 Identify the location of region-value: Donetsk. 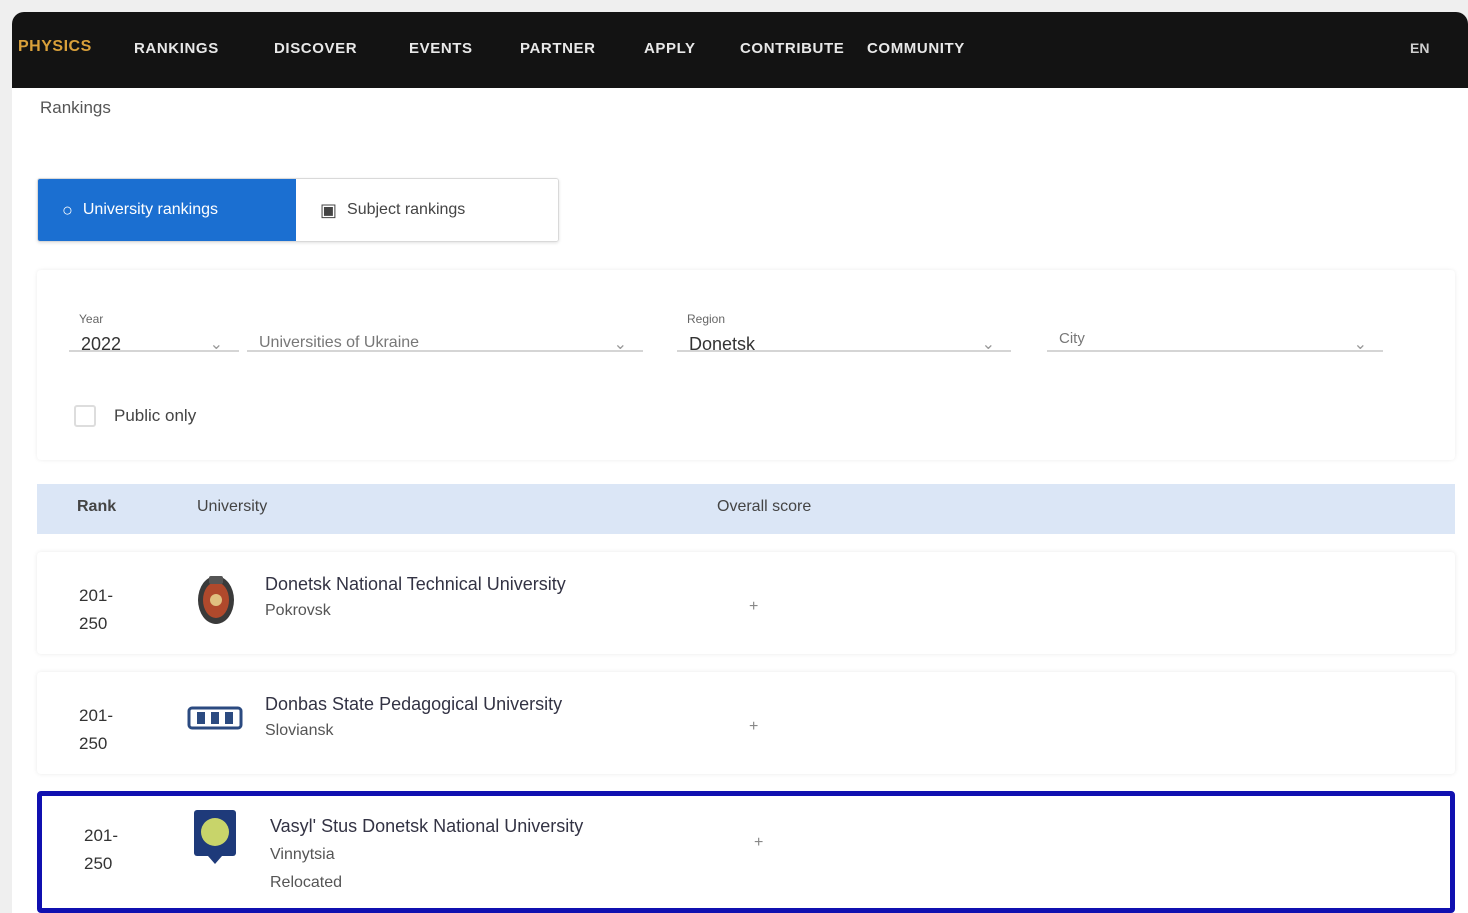
(722, 344).